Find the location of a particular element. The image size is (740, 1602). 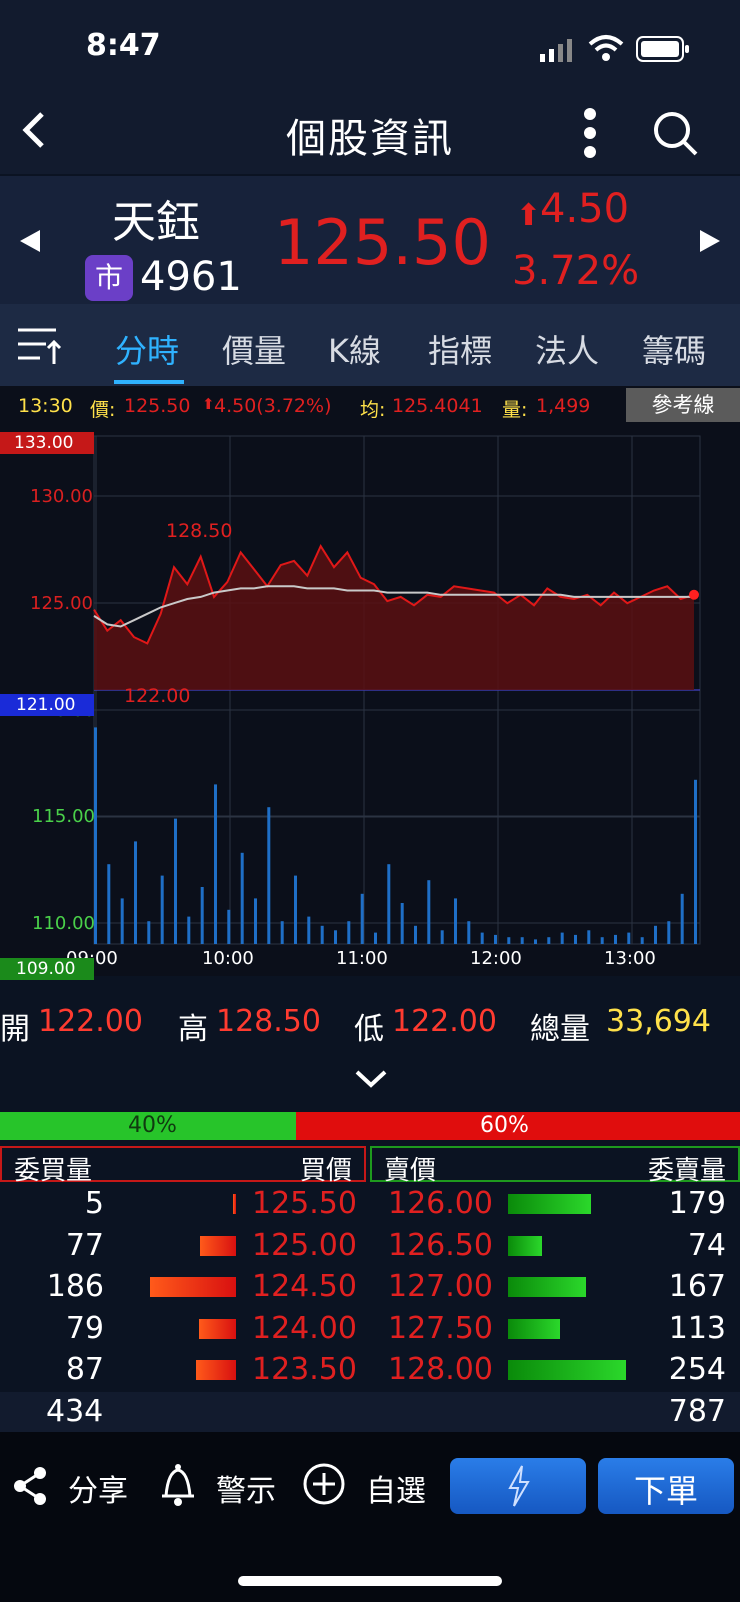

lightning-icon is located at coordinates (518, 1488).